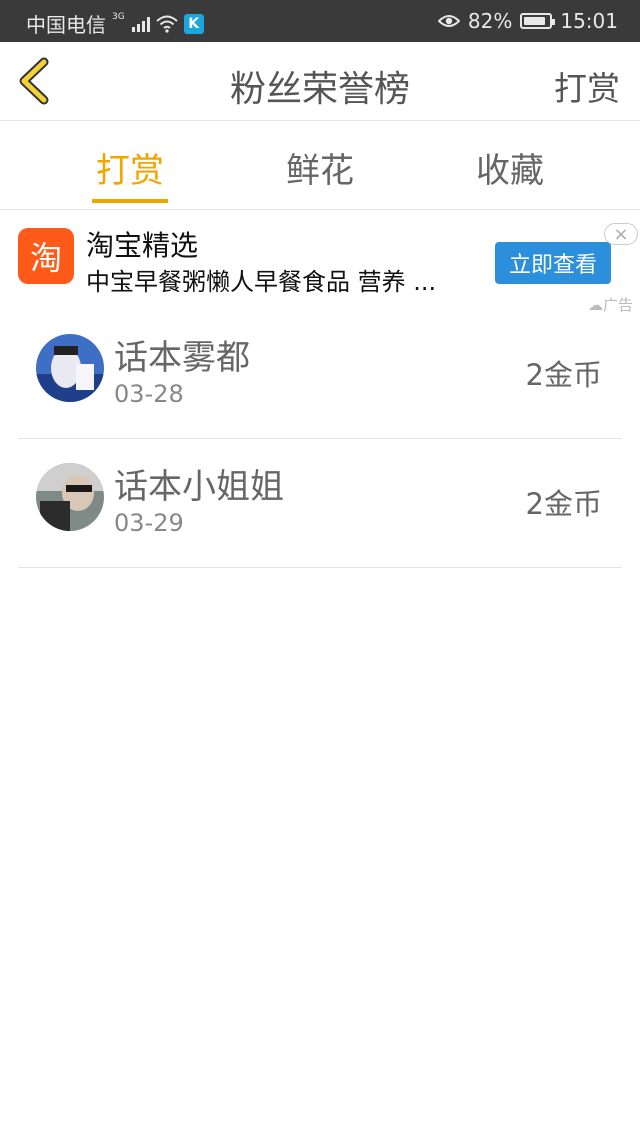 This screenshot has height=1138, width=640. Describe the element at coordinates (589, 21) in the screenshot. I see `clock: 15:01` at that location.